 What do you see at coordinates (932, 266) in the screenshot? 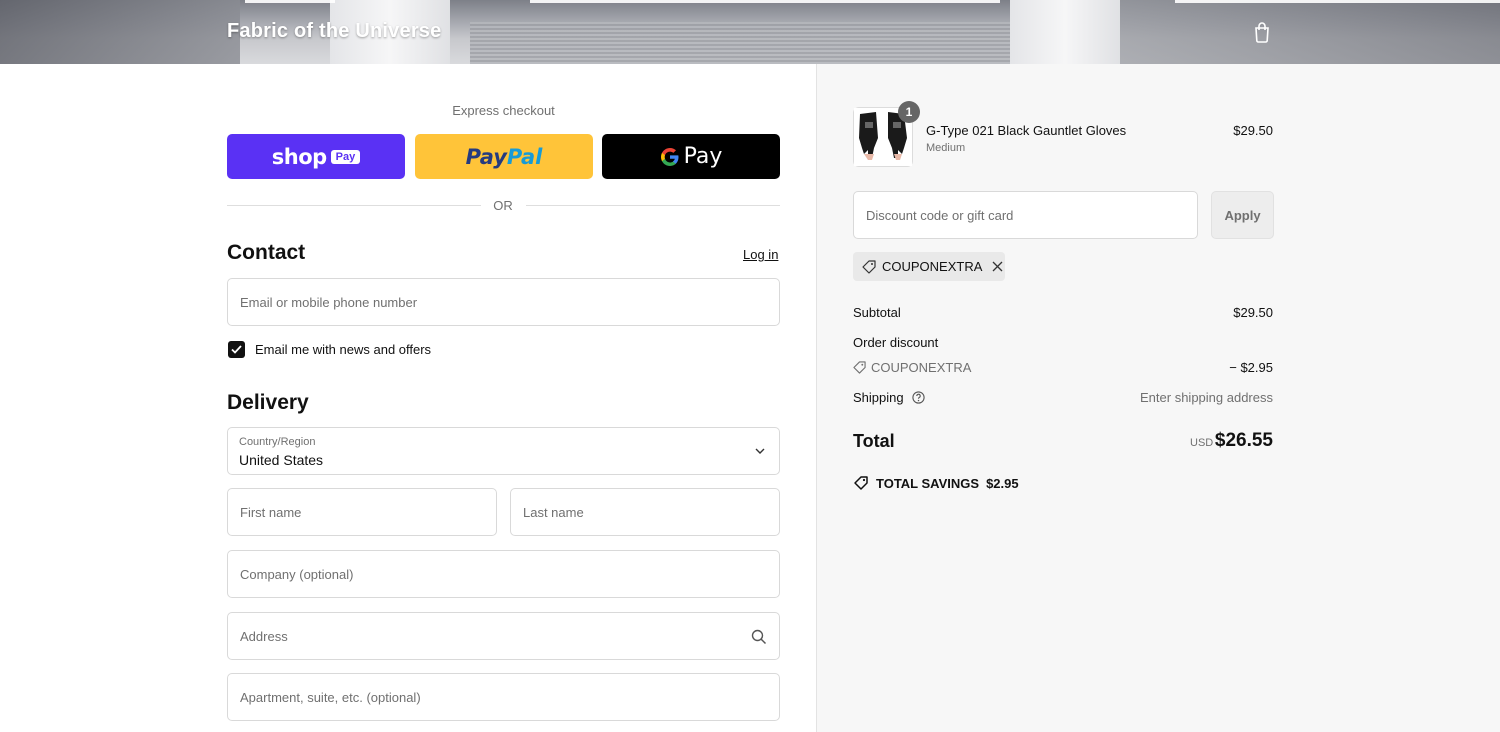
I see `applied-coupon-code: COUPONEXTRA` at bounding box center [932, 266].